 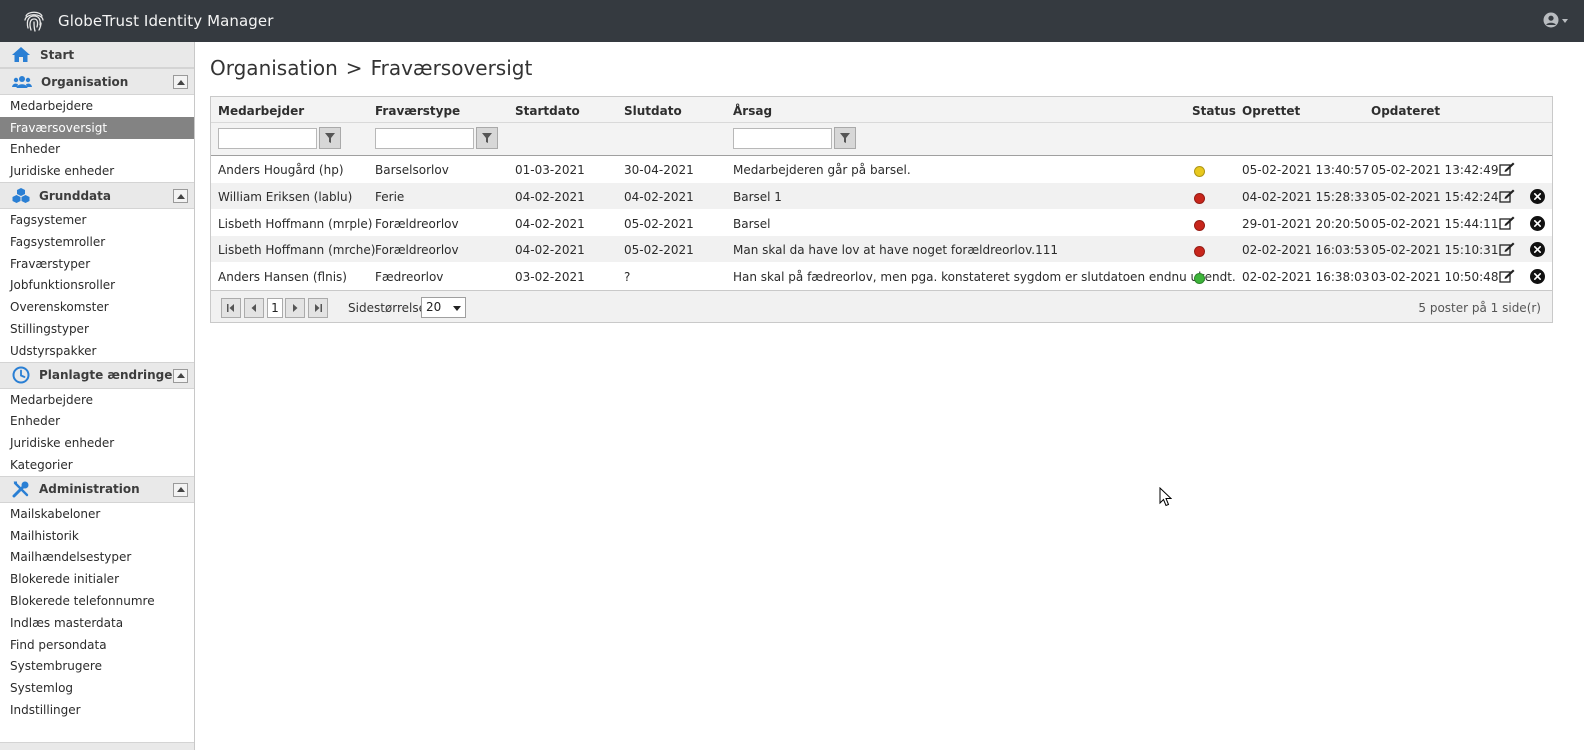 What do you see at coordinates (97, 106) in the screenshot?
I see `sidebar-item-medarbejdere: Medarbejdere` at bounding box center [97, 106].